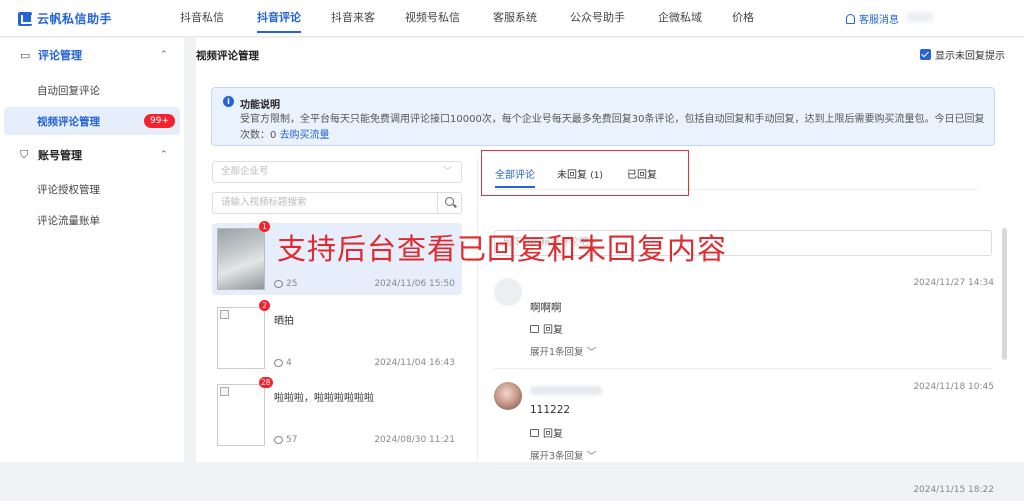  I want to click on video-item: 2 晒拍 4 2024/11/04 16:43, so click(337, 337).